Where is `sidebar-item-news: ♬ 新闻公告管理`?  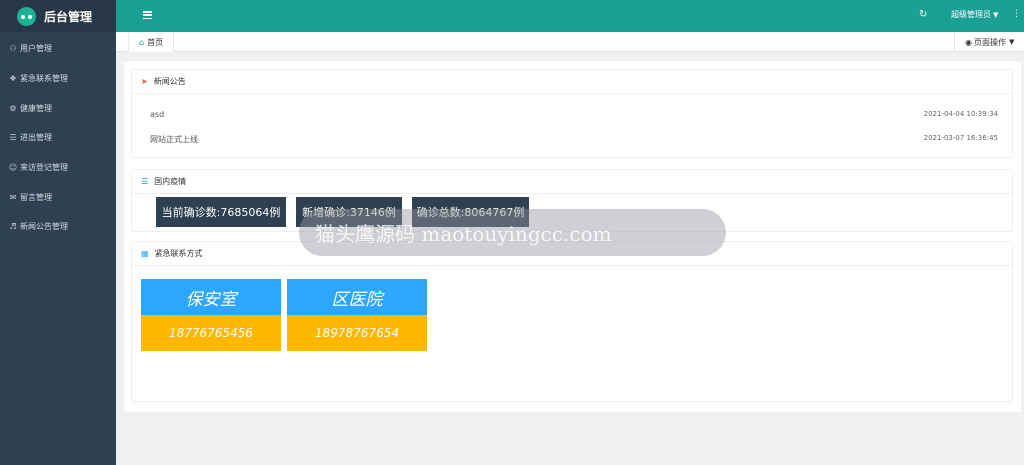
sidebar-item-news: ♬ 新闻公告管理 is located at coordinates (58, 227).